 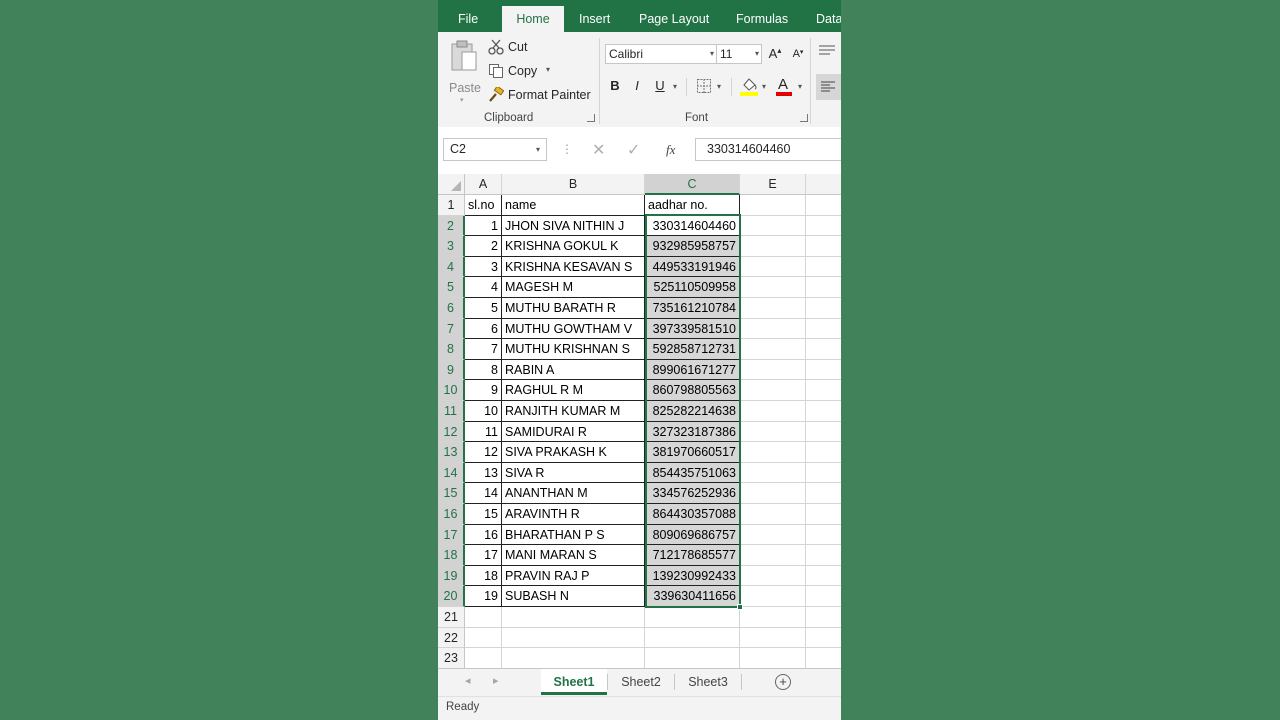 I want to click on name-cell: SIVA R, so click(x=573, y=473).